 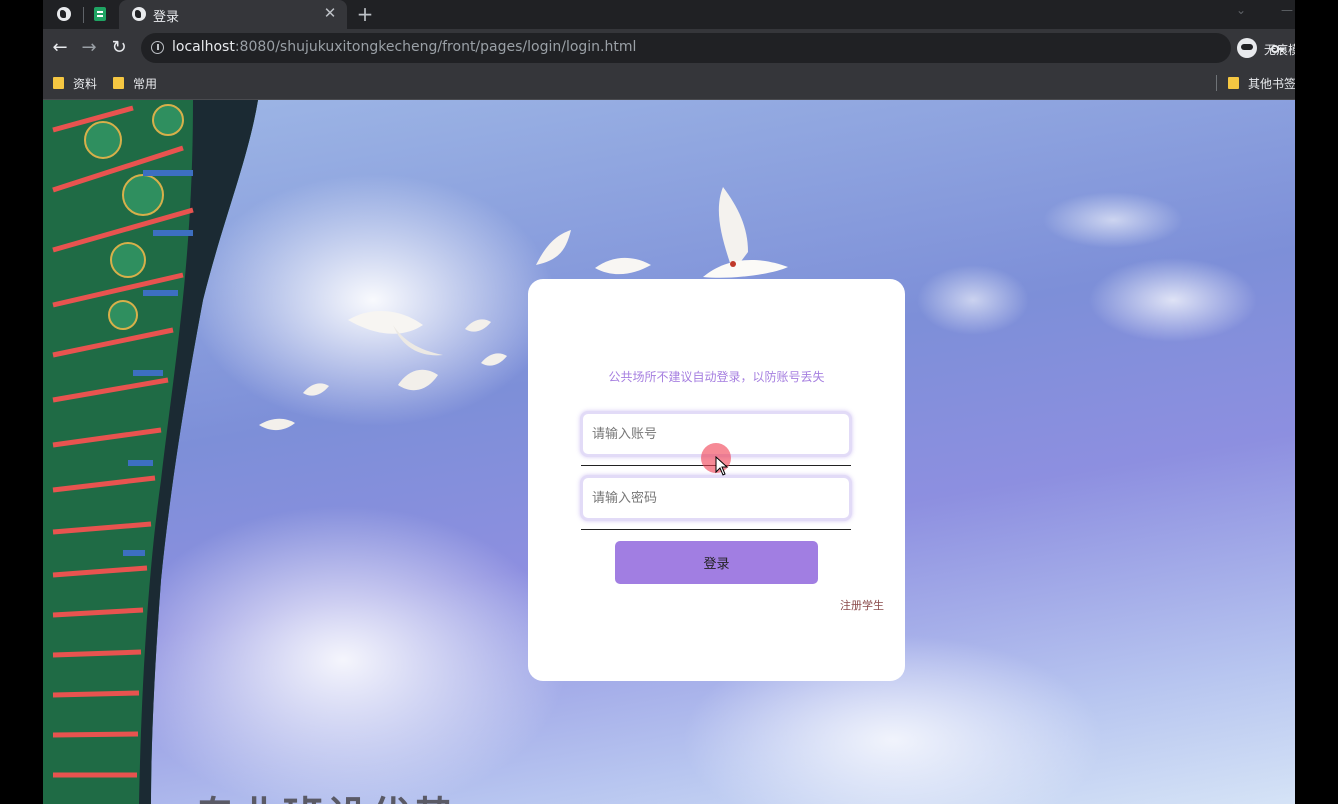 What do you see at coordinates (119, 48) in the screenshot?
I see `reload-icon: ↻` at bounding box center [119, 48].